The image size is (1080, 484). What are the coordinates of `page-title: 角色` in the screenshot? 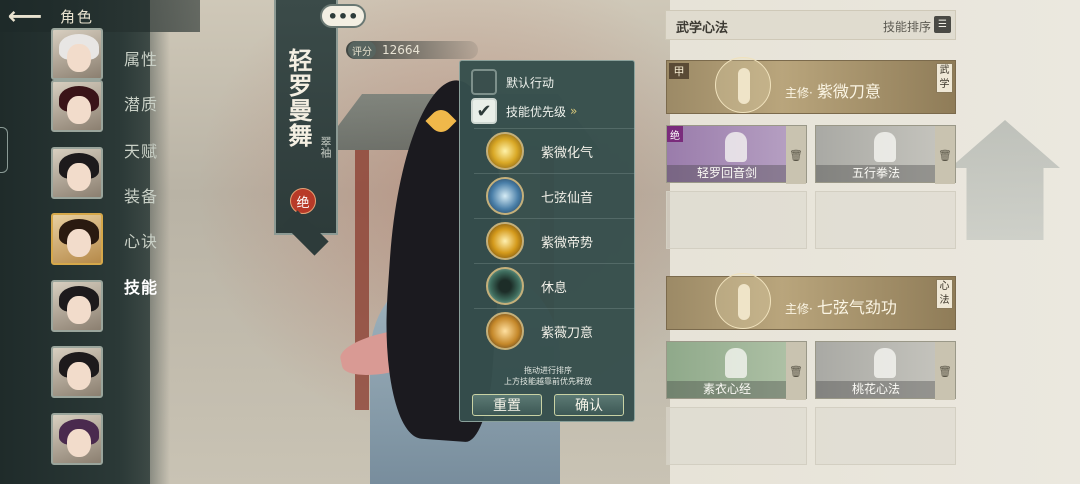 It's located at (77, 16).